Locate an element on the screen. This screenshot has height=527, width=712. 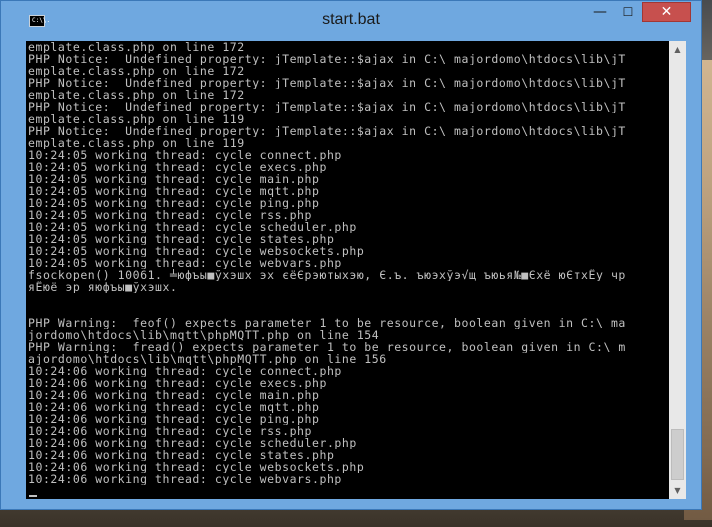
title-bar: C:\\. start.bat — ☐ ✕ is located at coordinates (351, 20).